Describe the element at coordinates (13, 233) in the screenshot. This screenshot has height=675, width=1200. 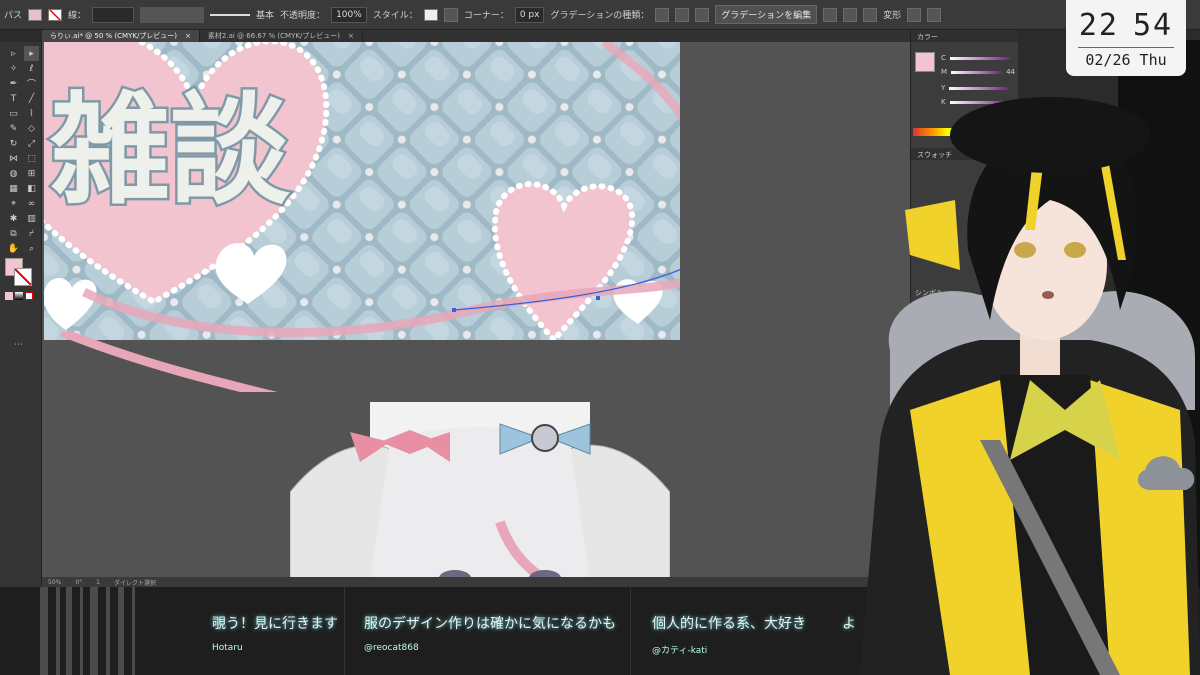
I see `artboard-tool-icon: ⧉` at that location.